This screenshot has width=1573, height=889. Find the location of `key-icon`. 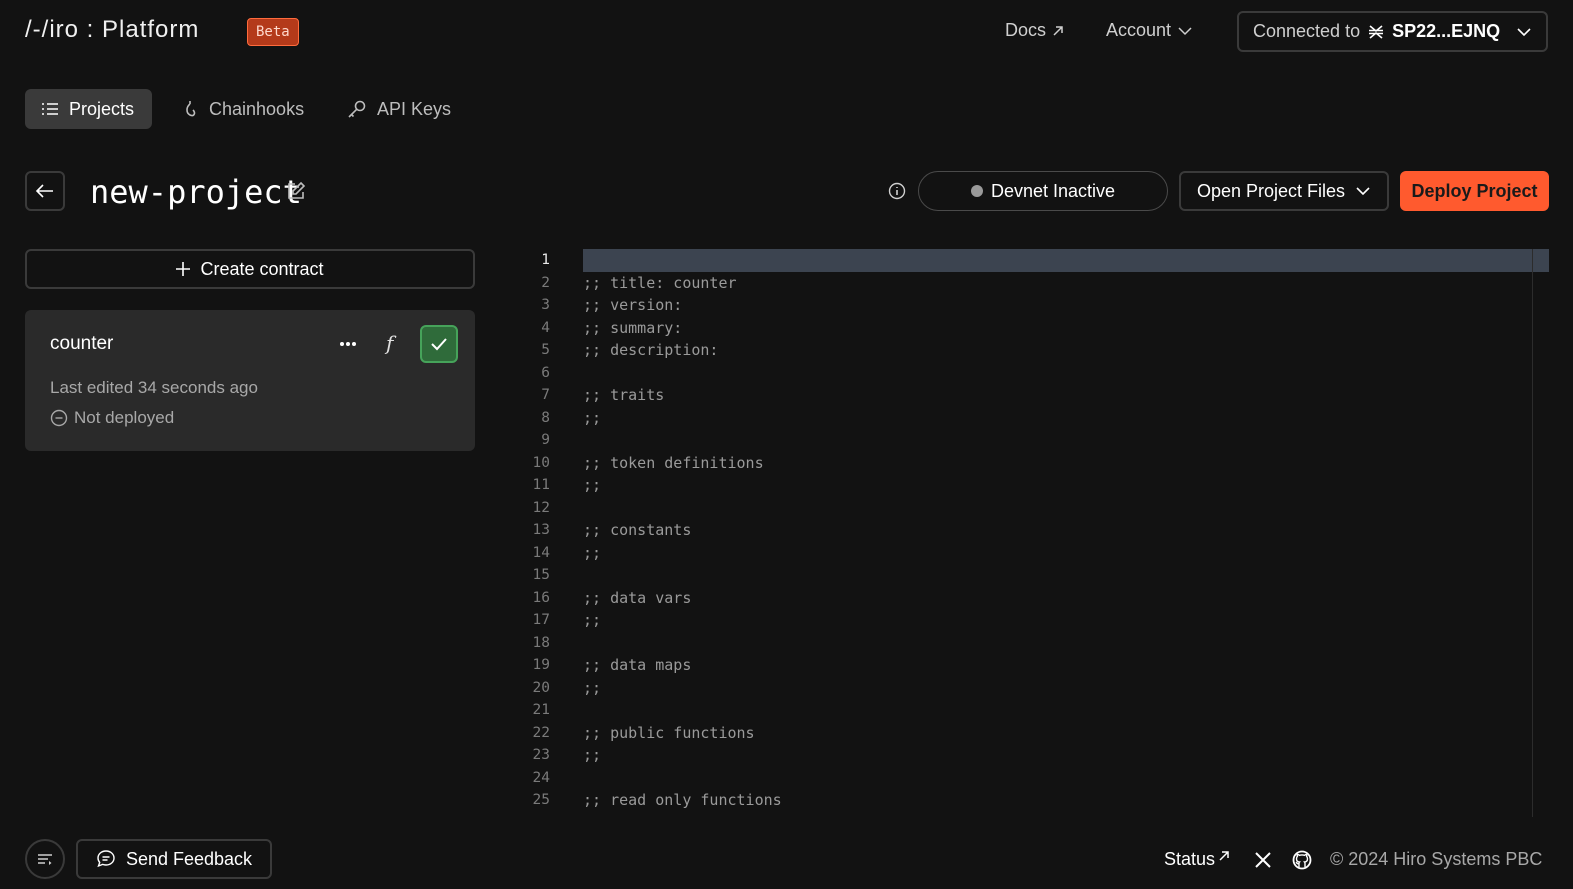

key-icon is located at coordinates (357, 109).